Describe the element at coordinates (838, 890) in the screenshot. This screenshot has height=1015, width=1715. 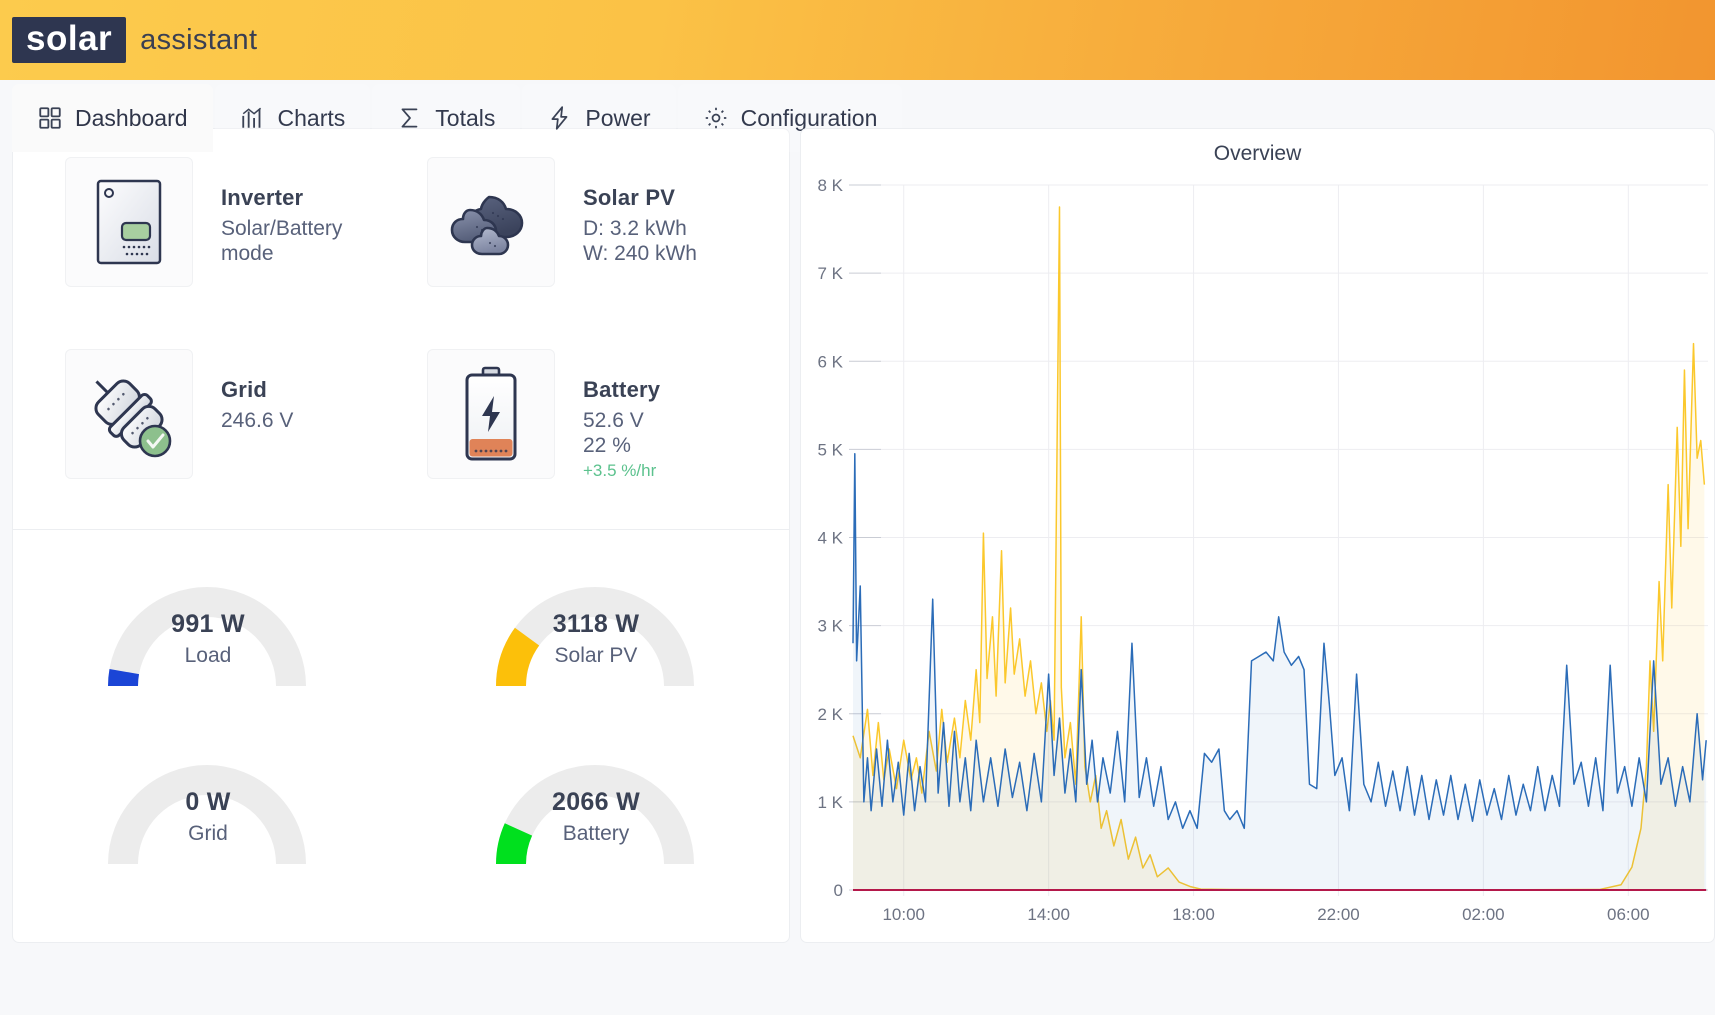
I see `svg-text: 0` at that location.